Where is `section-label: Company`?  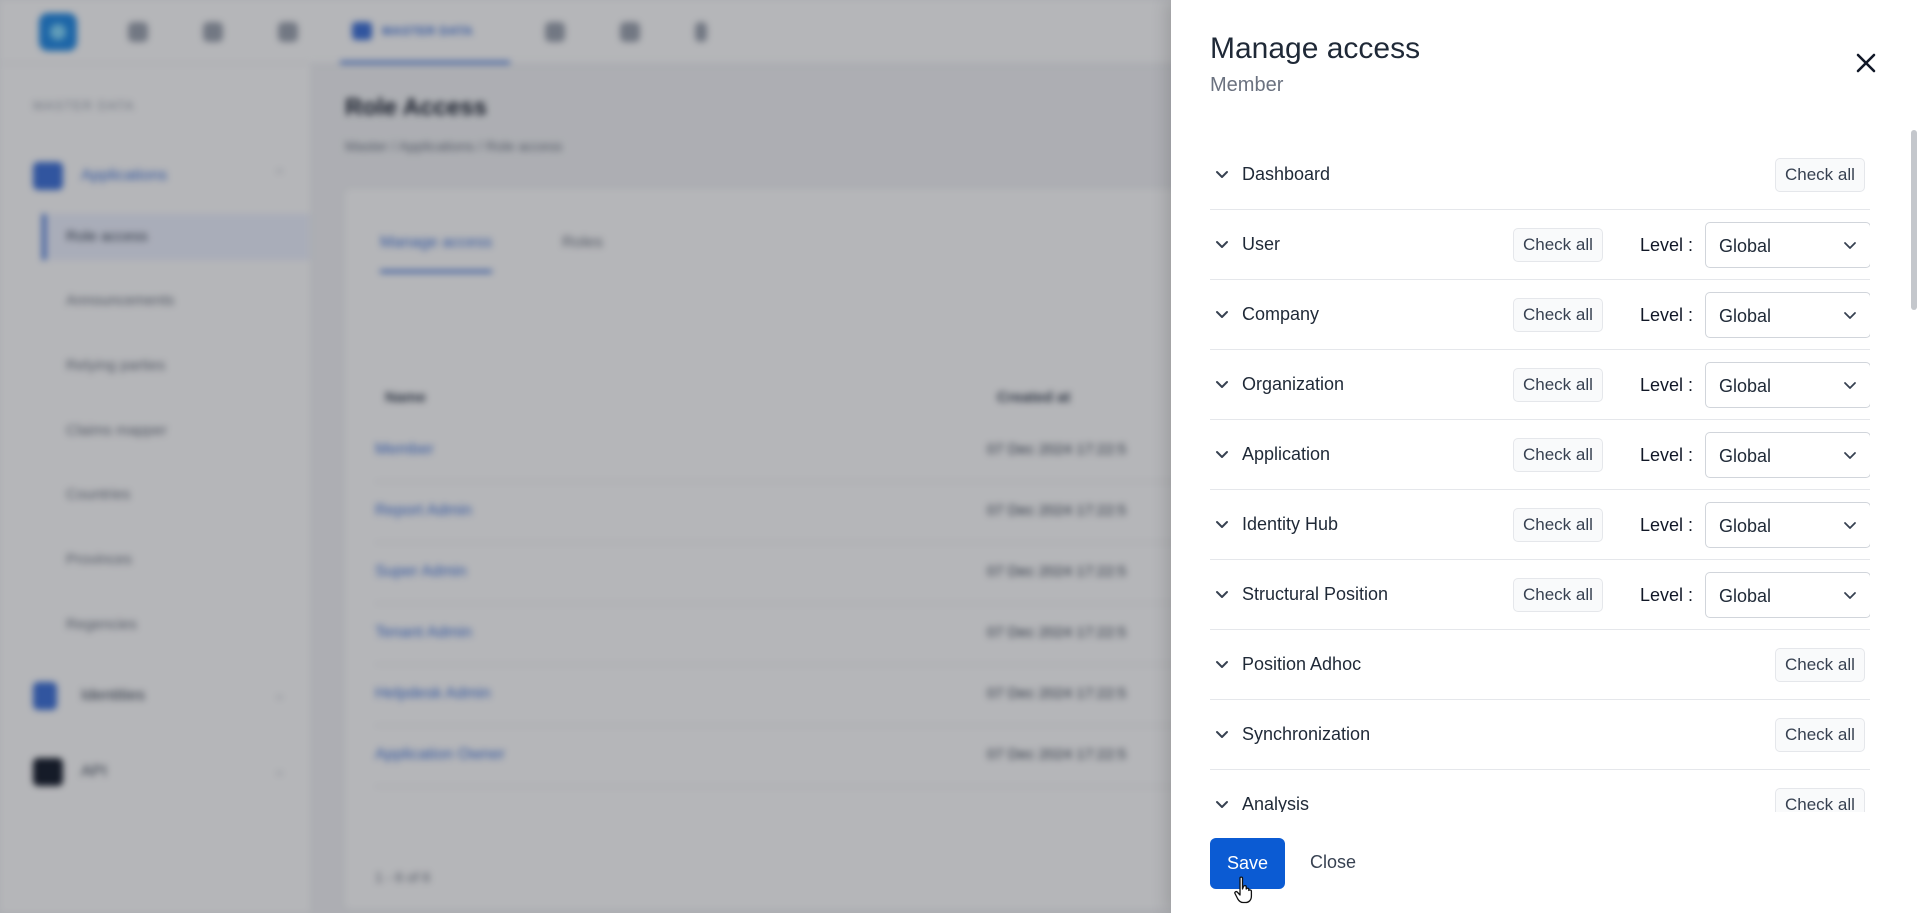
section-label: Company is located at coordinates (1280, 314).